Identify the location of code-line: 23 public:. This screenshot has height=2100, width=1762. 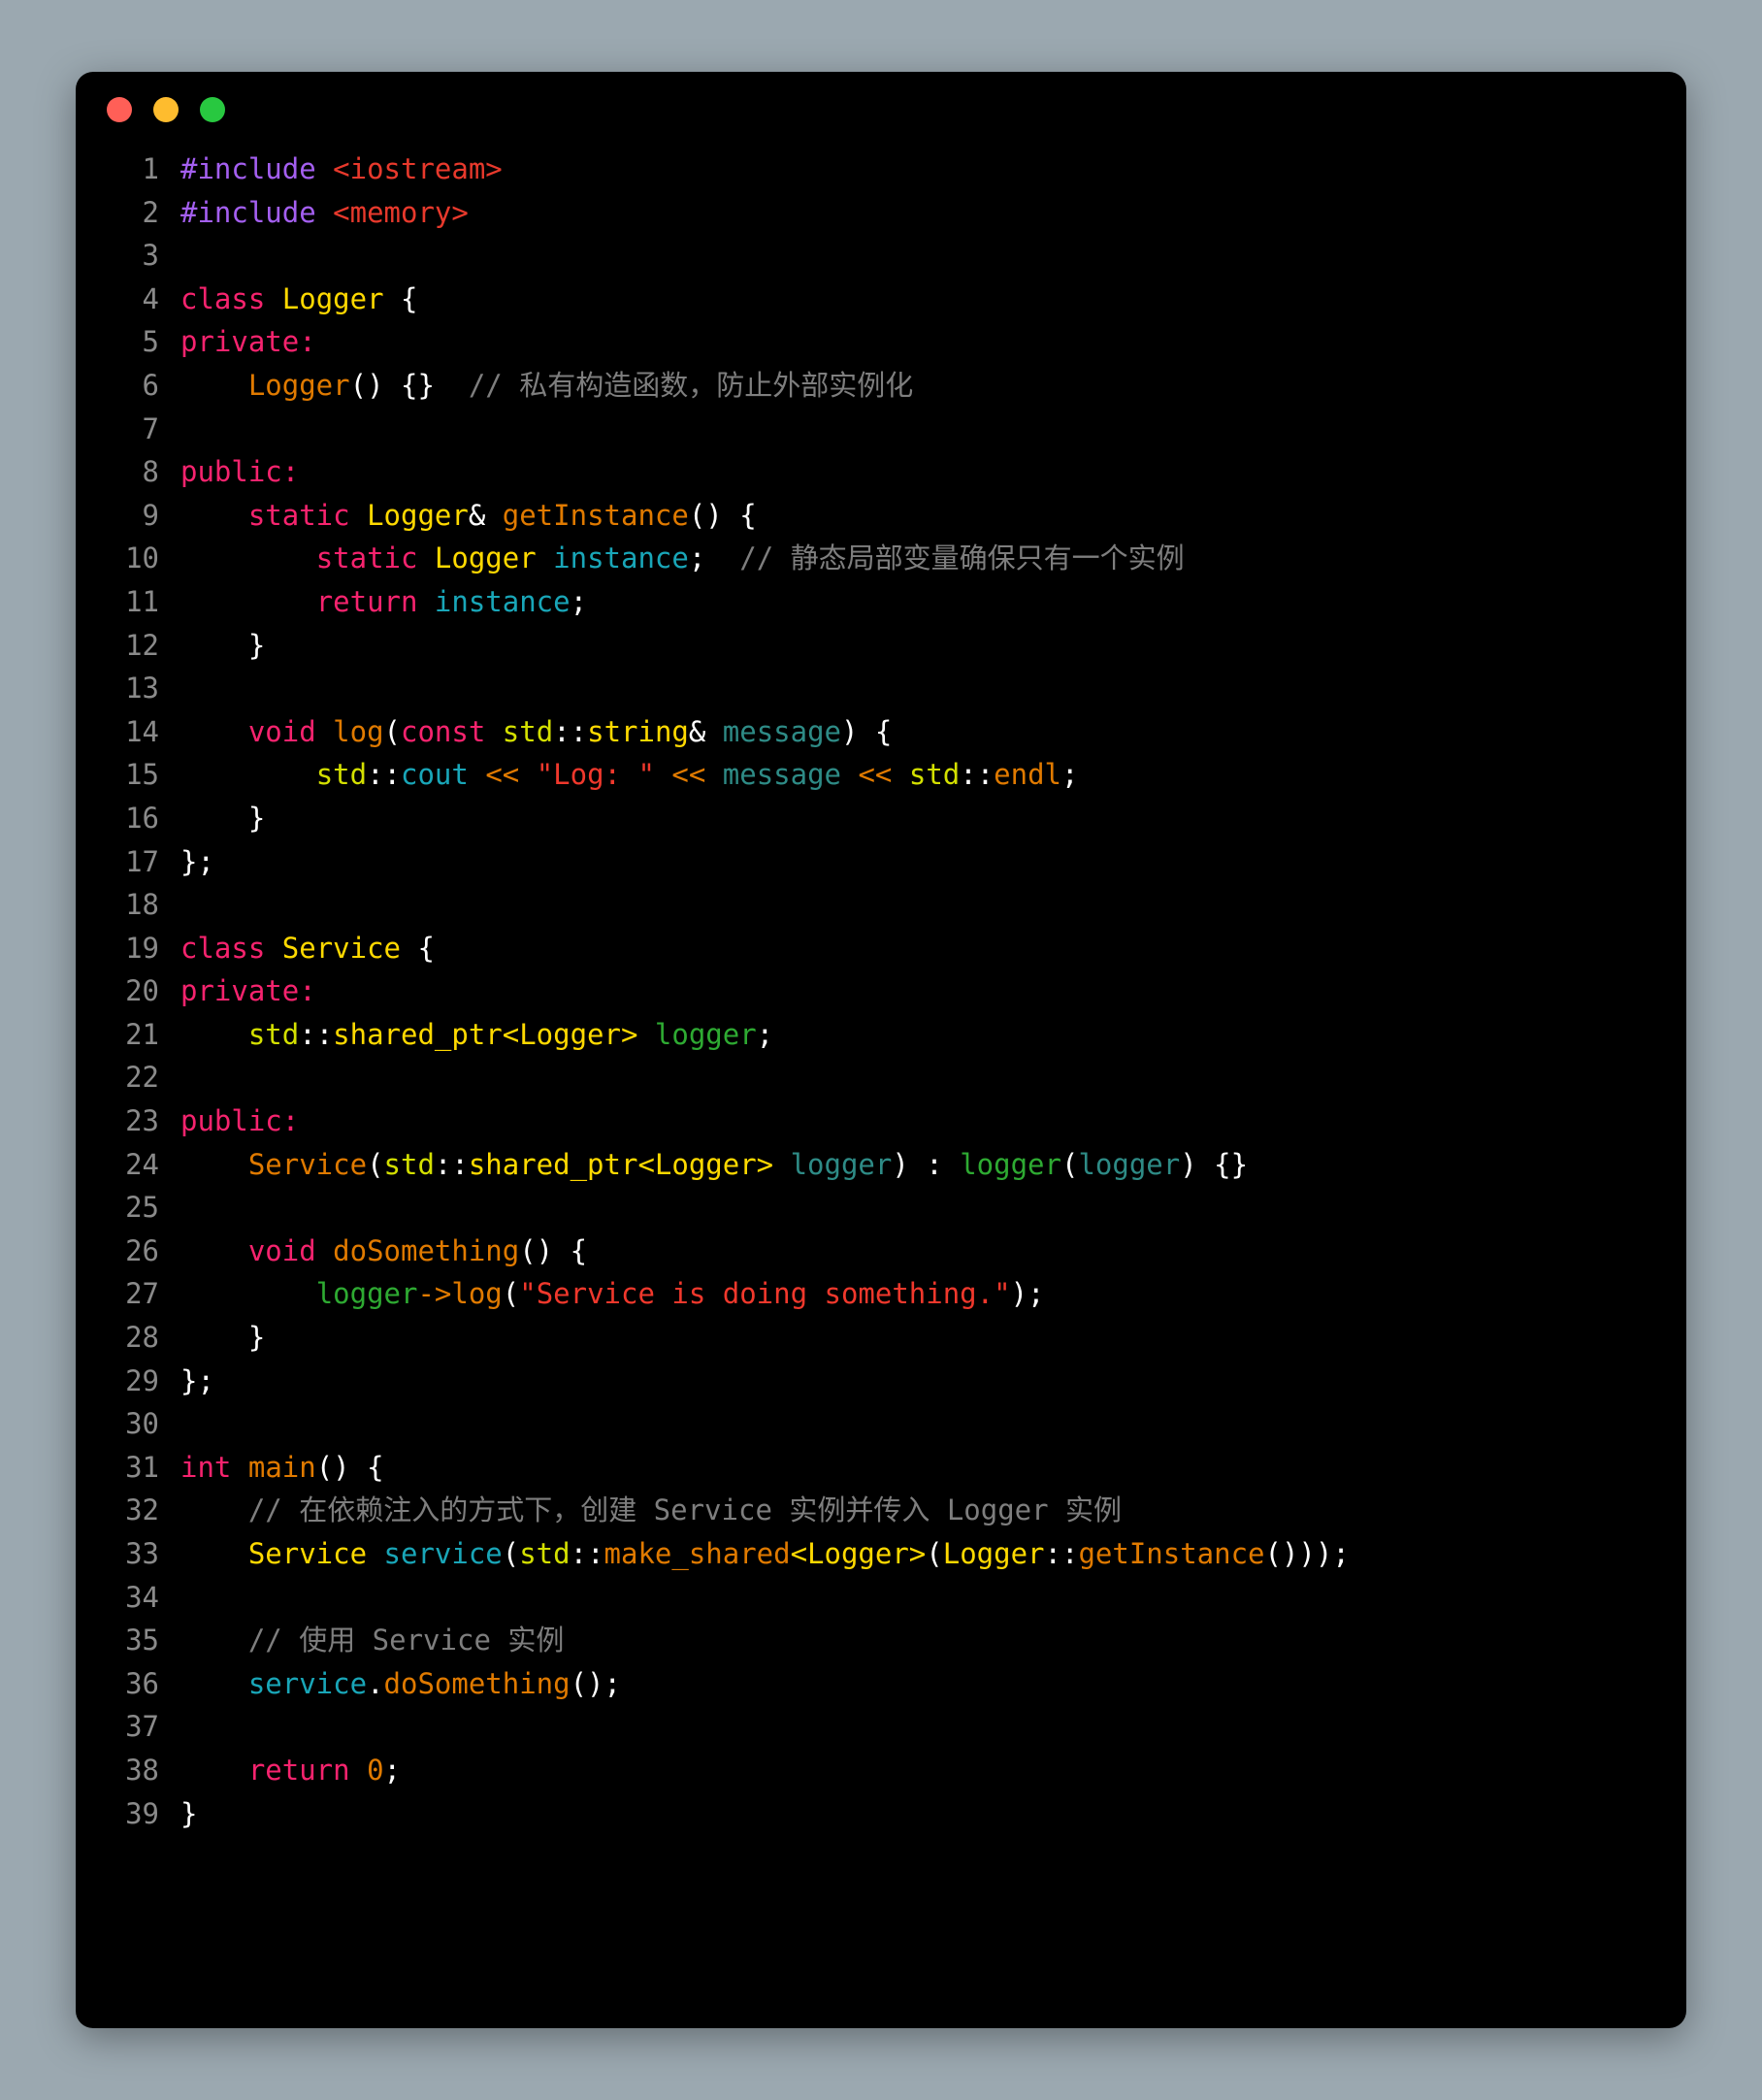
(893, 1121).